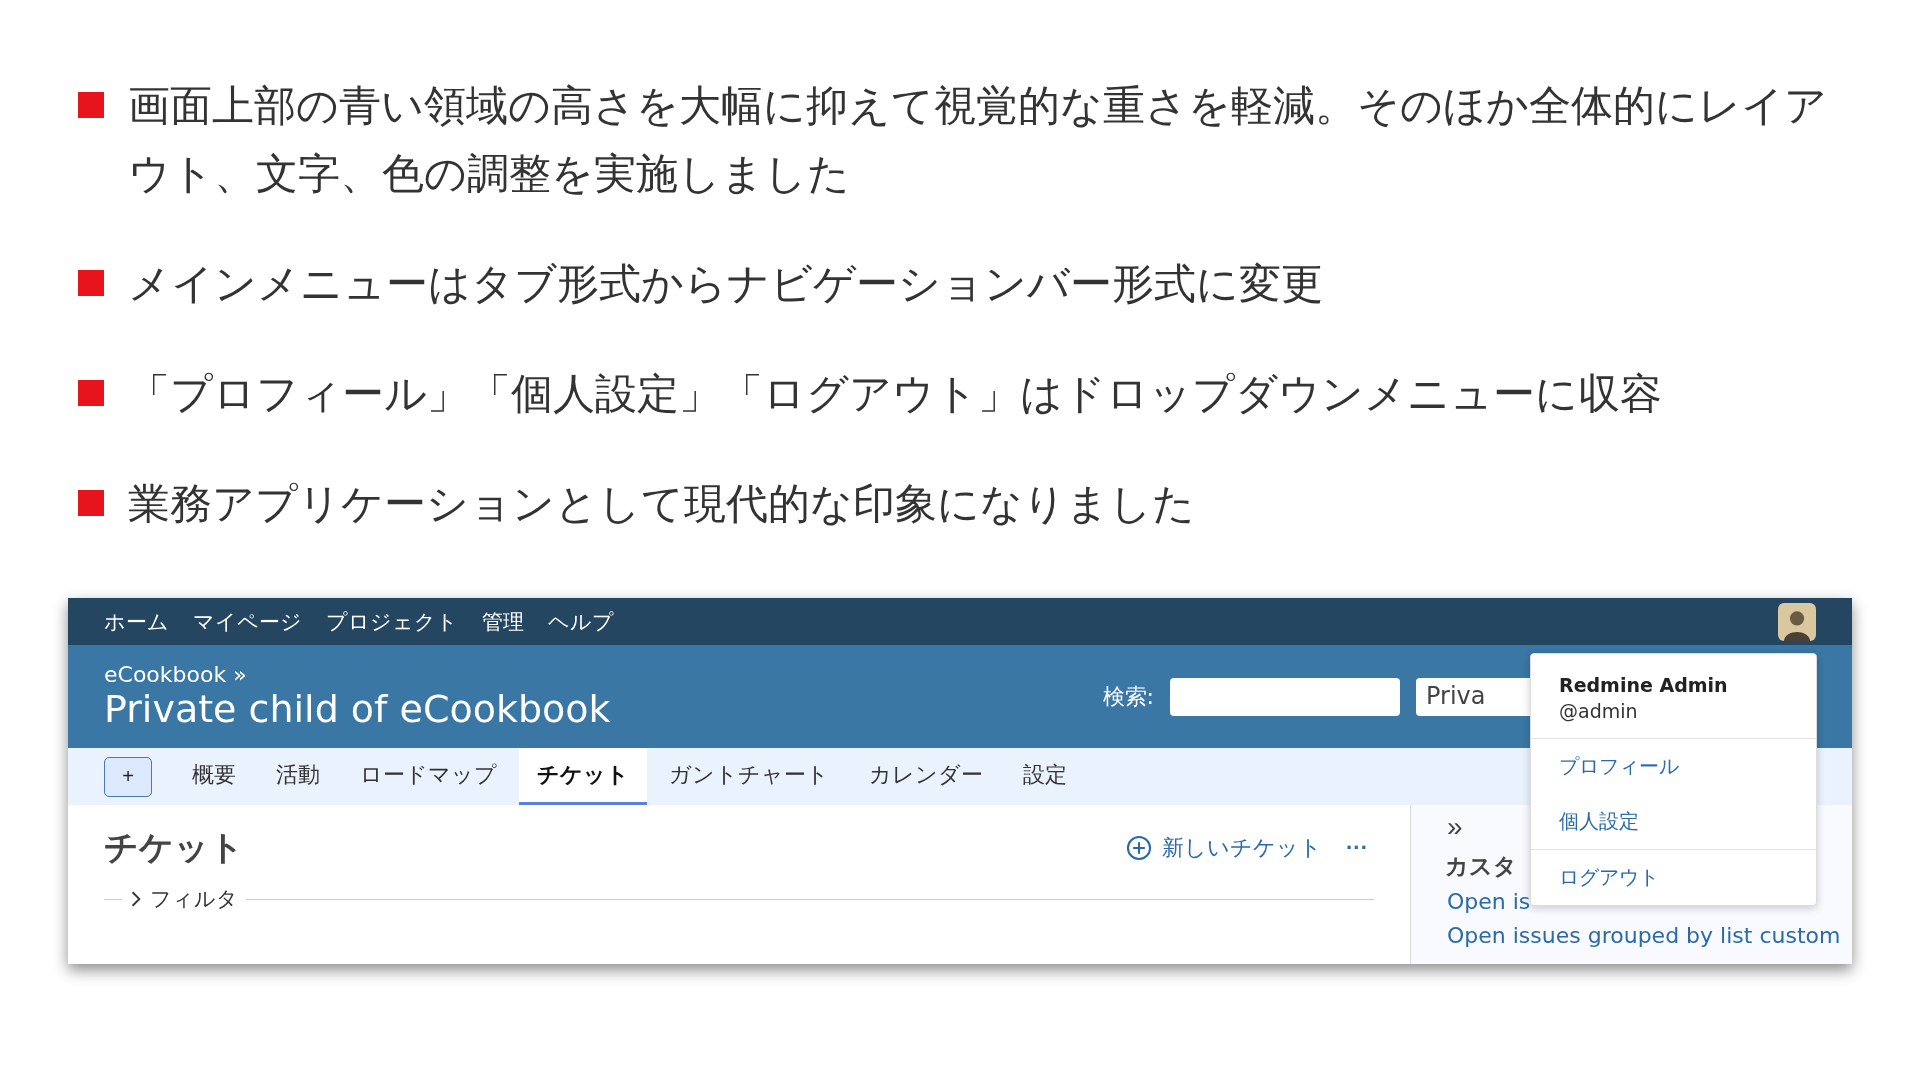  What do you see at coordinates (174, 847) in the screenshot?
I see `page-heading: チケット` at bounding box center [174, 847].